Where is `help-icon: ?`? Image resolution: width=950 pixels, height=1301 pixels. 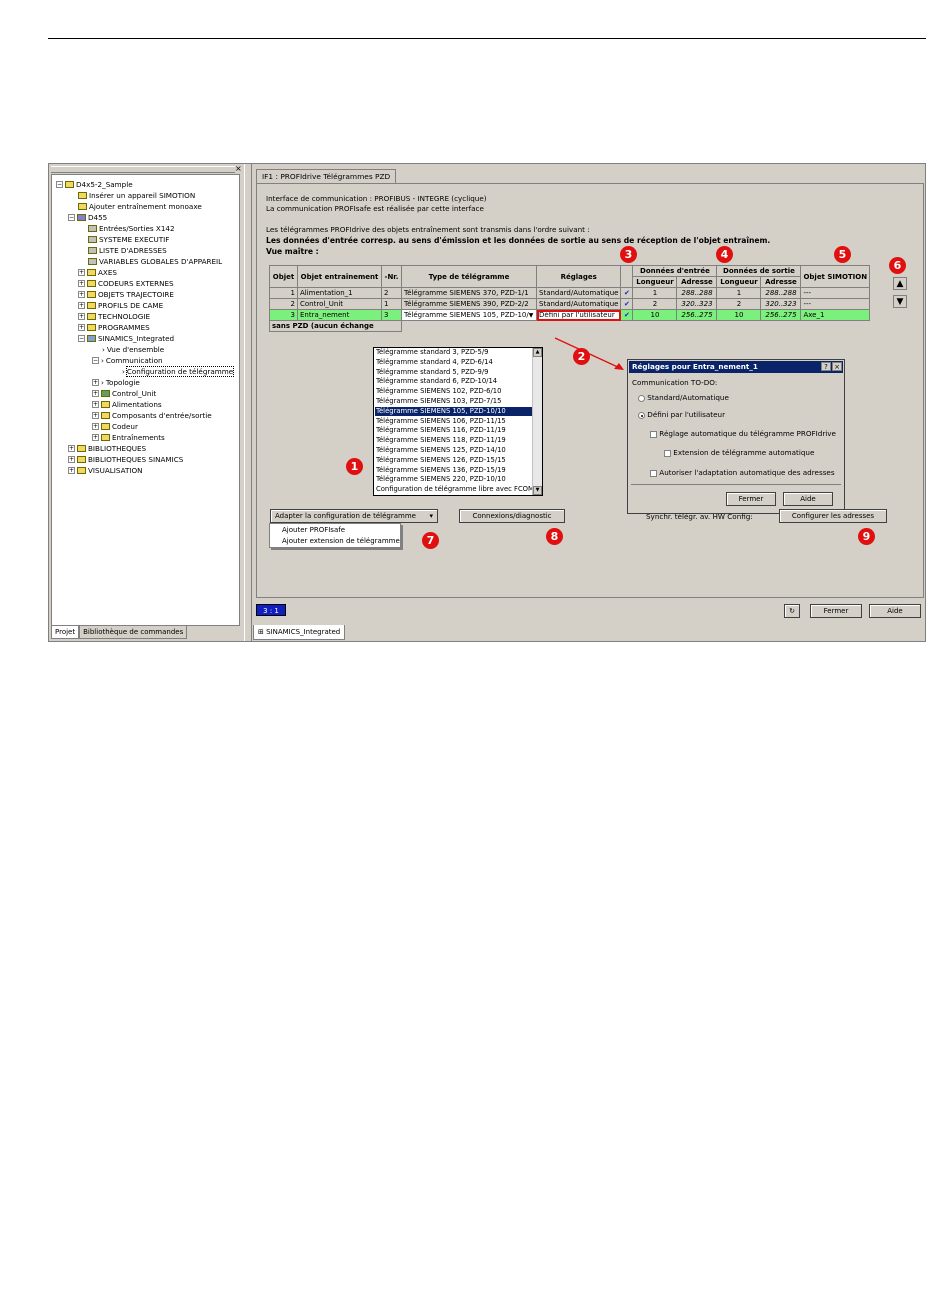 help-icon: ? is located at coordinates (826, 366).